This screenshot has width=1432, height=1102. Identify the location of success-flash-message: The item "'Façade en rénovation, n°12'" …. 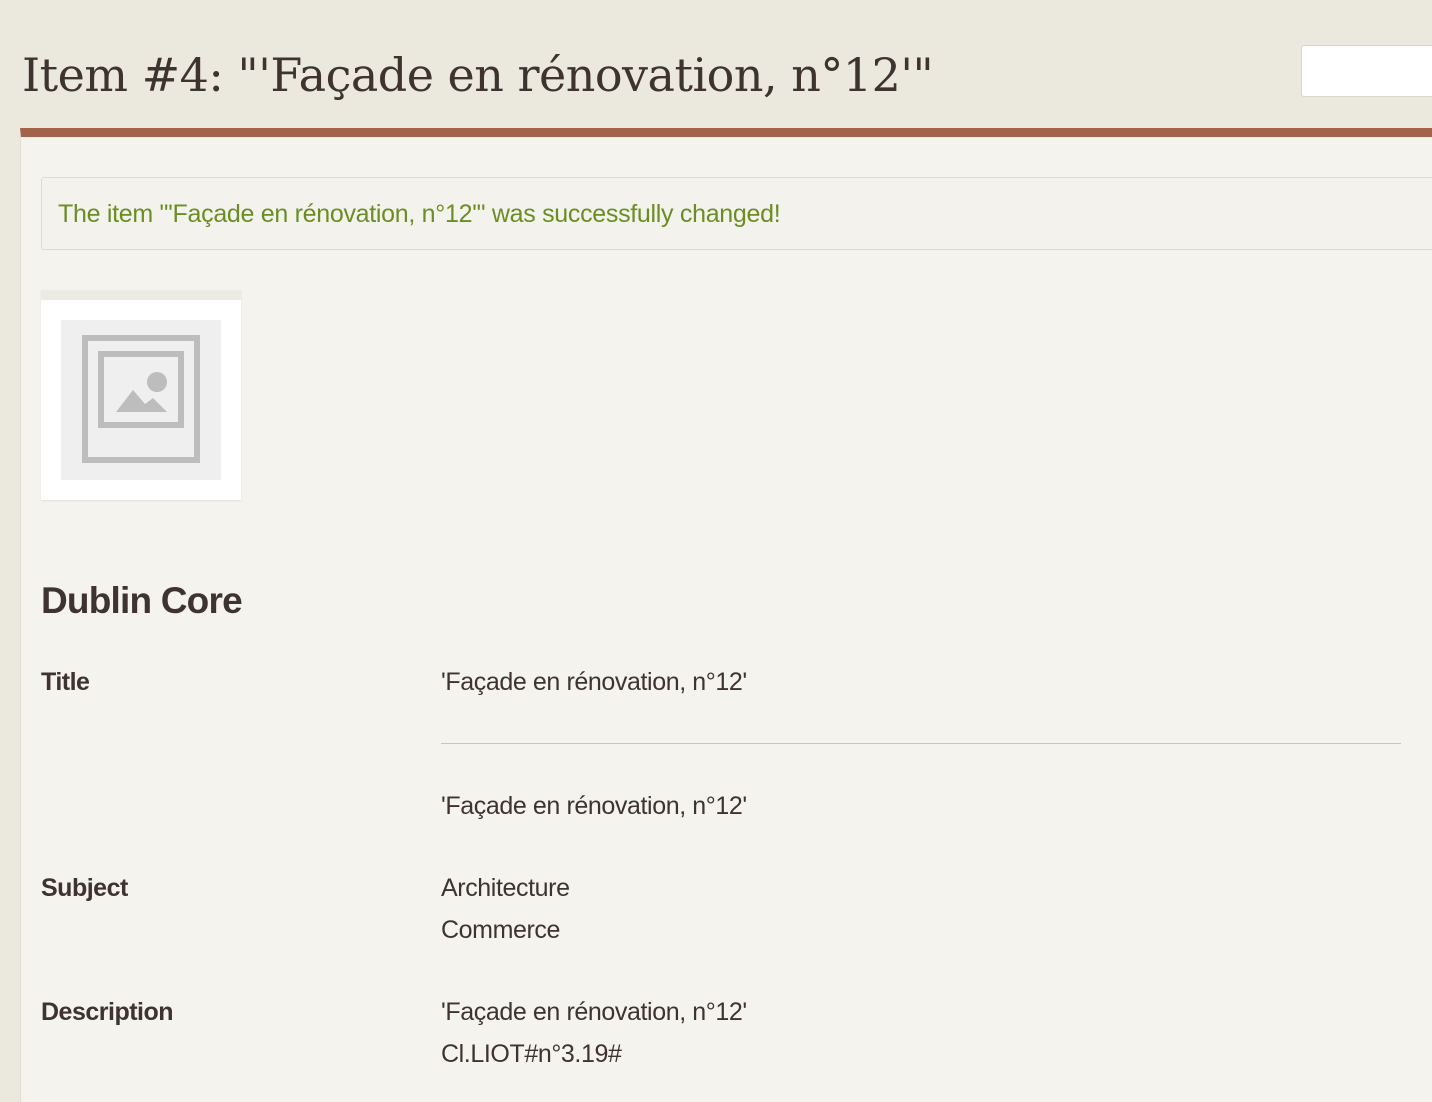
(736, 213).